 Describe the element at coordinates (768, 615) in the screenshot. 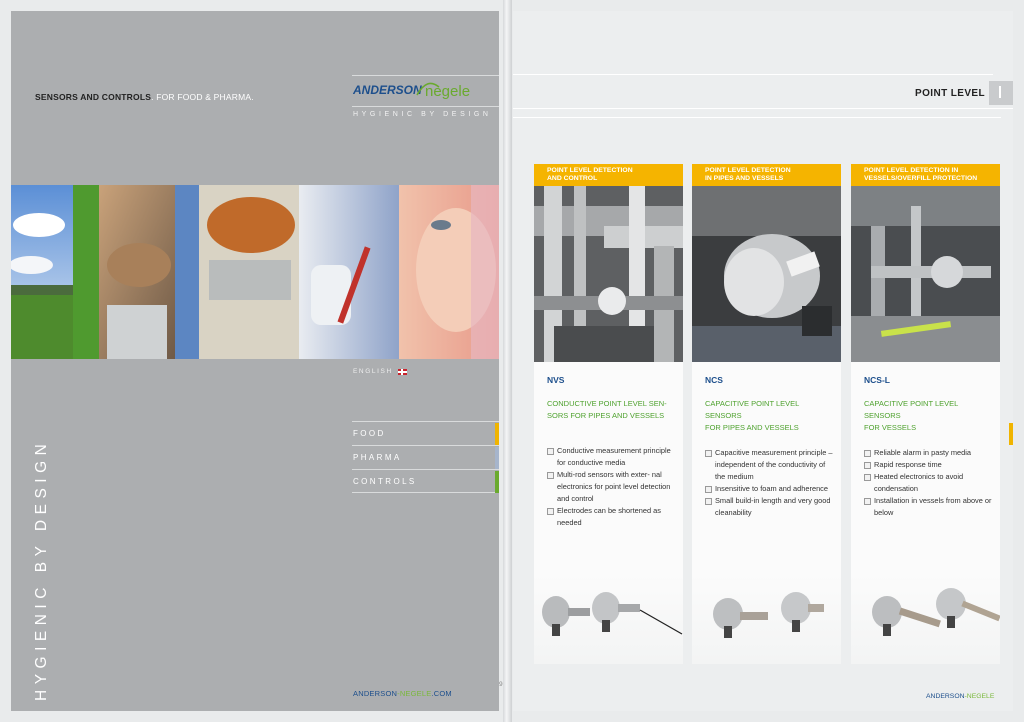

I see `ncs-sensor-render` at that location.